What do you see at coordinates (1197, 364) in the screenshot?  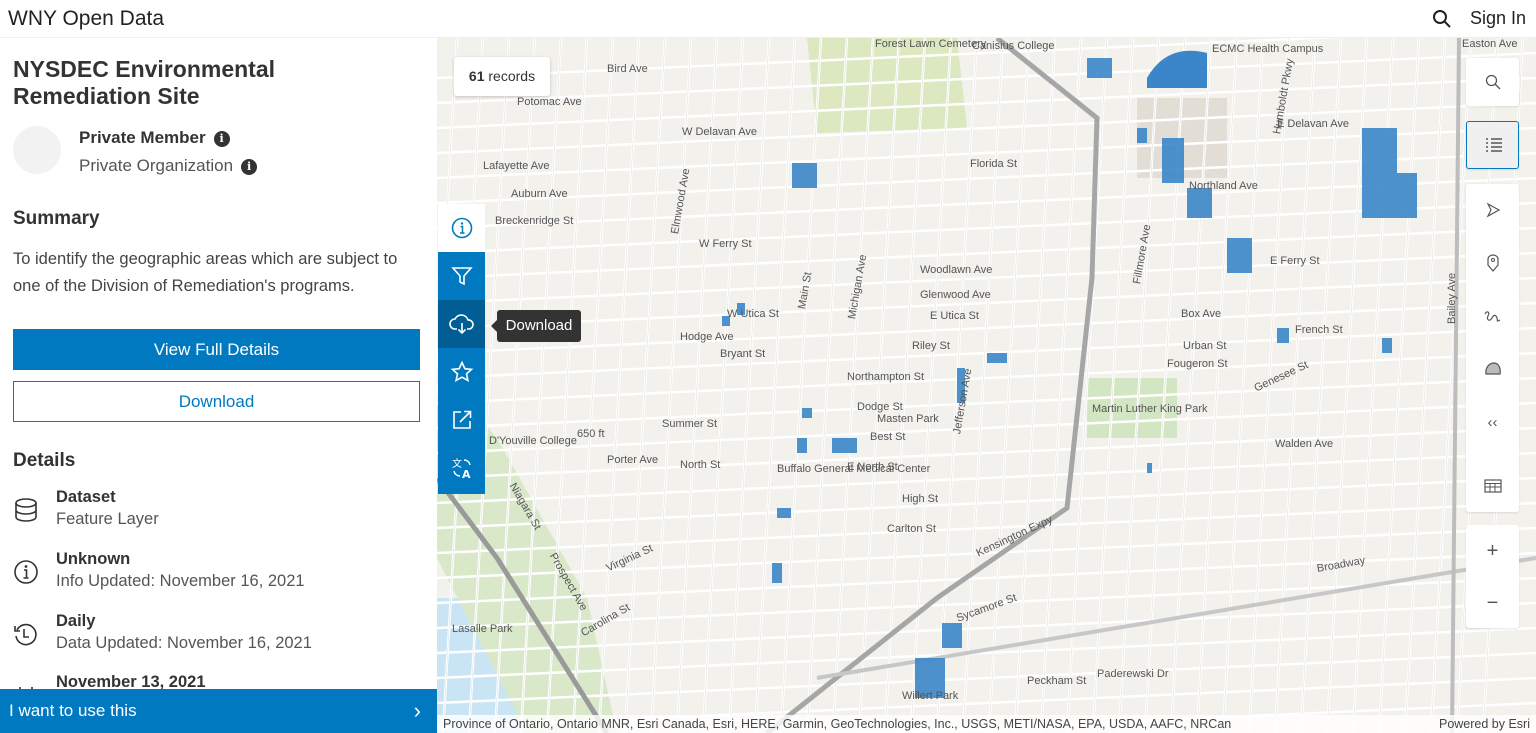 I see `map-label: Fougeron St` at bounding box center [1197, 364].